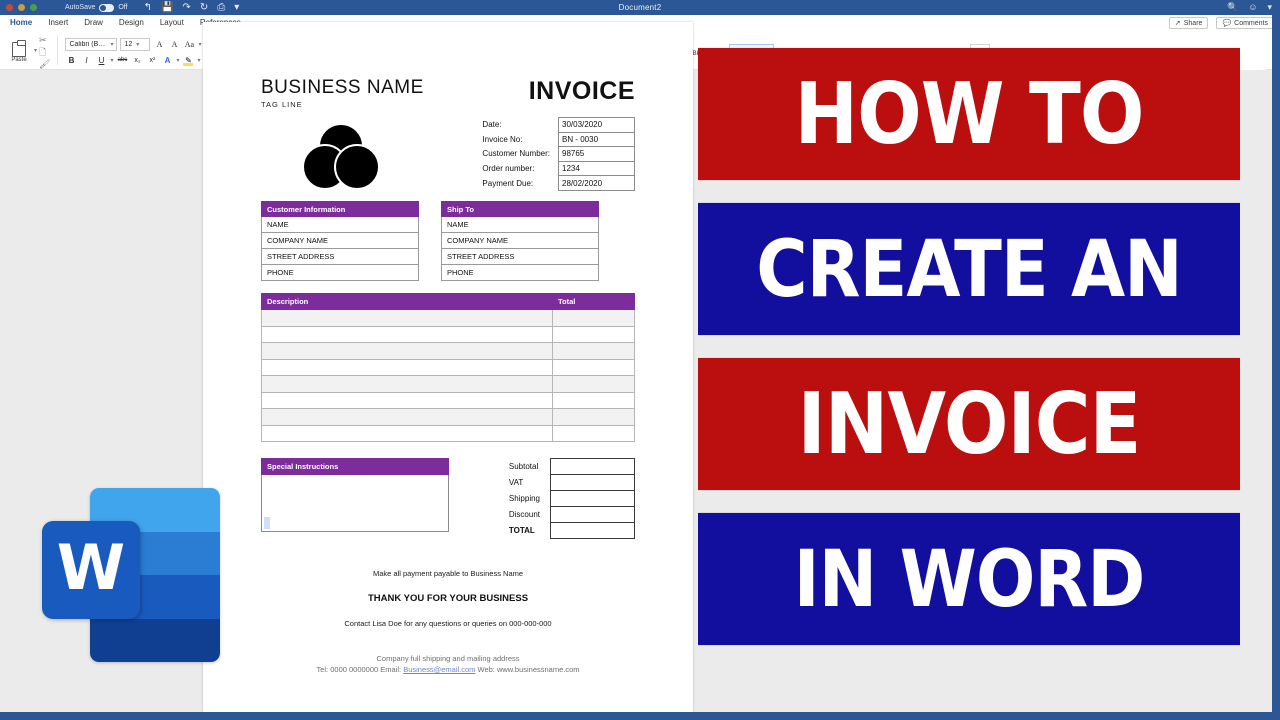 The image size is (1280, 720). I want to click on ship-to-field: NAME, so click(520, 224).